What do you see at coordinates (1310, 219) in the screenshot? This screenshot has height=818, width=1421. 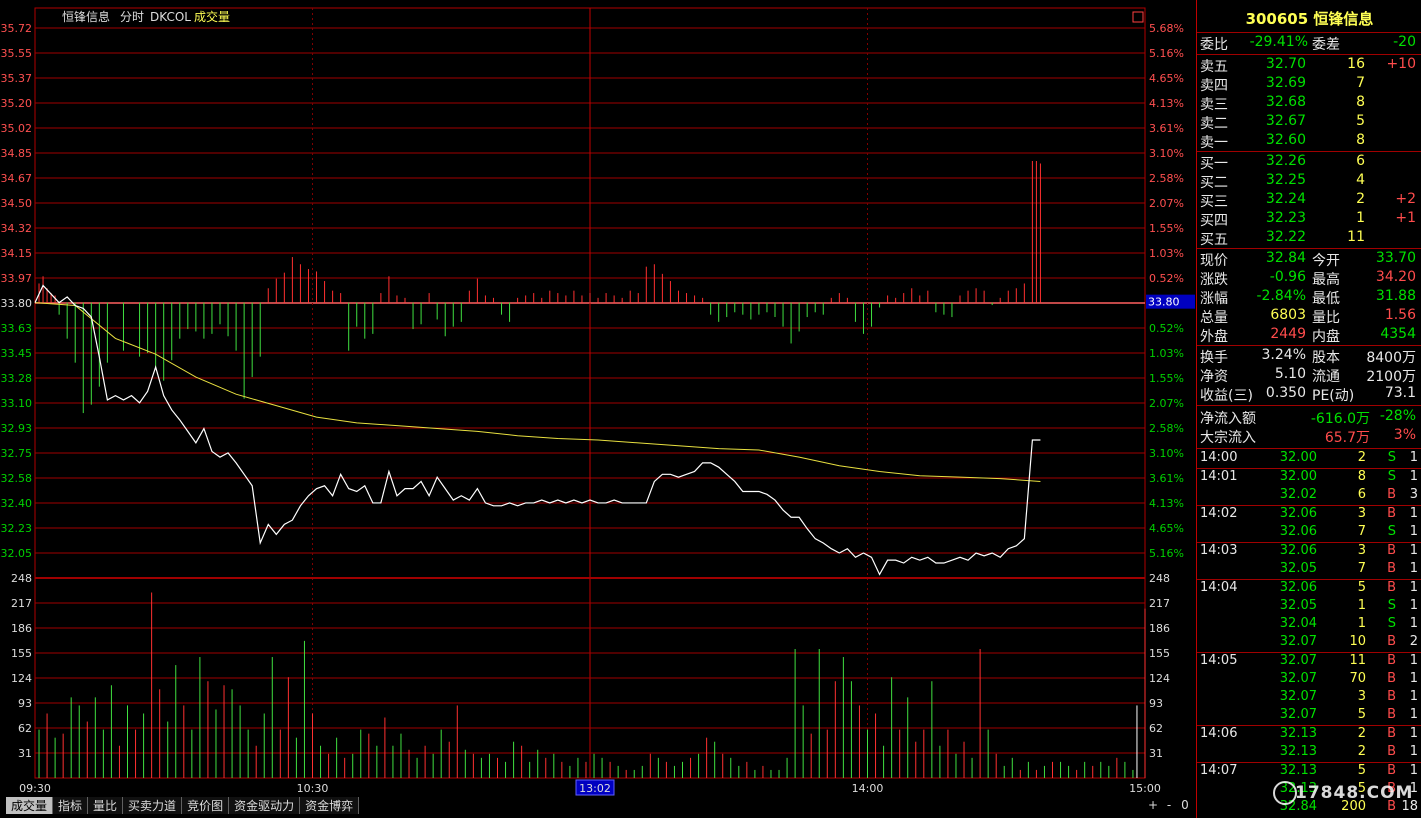 I see `quote-row: 买四 32.23 1 +1` at bounding box center [1310, 219].